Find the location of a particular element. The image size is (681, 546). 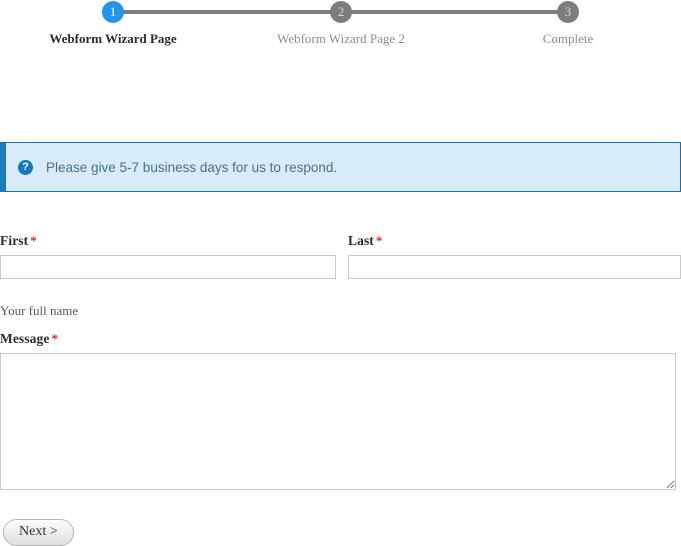

first-name-field-wrapper: First * is located at coordinates (168, 256).